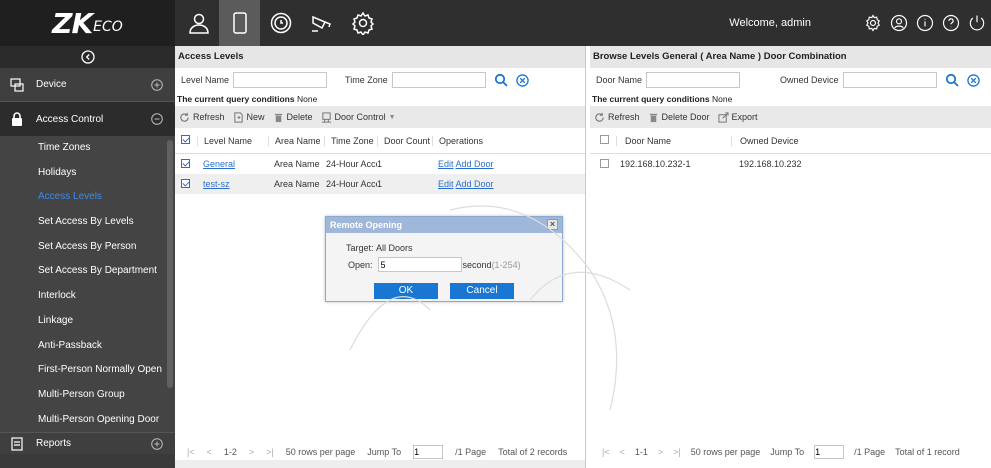  What do you see at coordinates (54, 443) in the screenshot?
I see `sidebar-reports-label: Reports` at bounding box center [54, 443].